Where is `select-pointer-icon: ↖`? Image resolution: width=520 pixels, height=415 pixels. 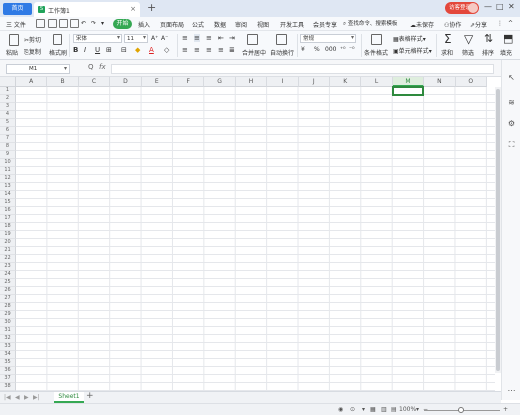
select-pointer-icon: ↖ is located at coordinates (511, 77).